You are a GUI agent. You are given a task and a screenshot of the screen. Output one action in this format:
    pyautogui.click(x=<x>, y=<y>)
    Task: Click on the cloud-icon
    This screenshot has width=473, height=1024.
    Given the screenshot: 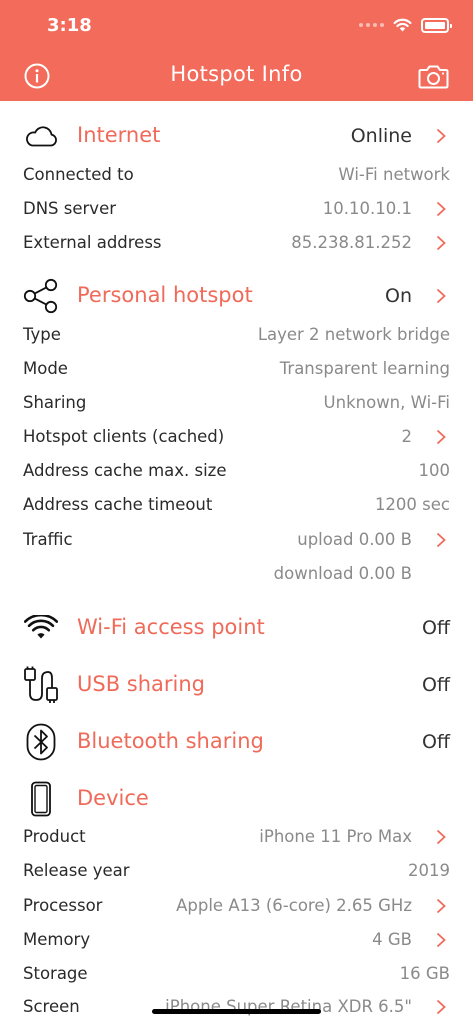 What is the action you would take?
    pyautogui.click(x=41, y=136)
    